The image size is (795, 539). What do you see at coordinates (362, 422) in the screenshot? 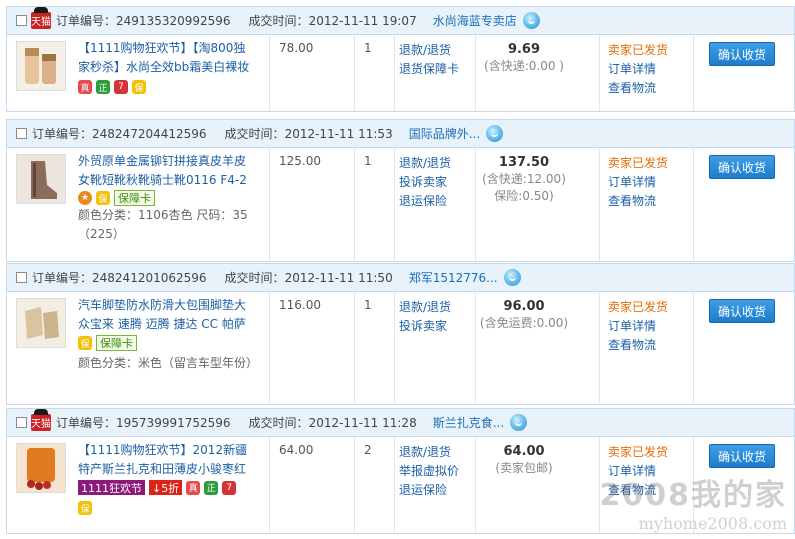
I see `deal-time: 2012-11-11 11:28` at bounding box center [362, 422].